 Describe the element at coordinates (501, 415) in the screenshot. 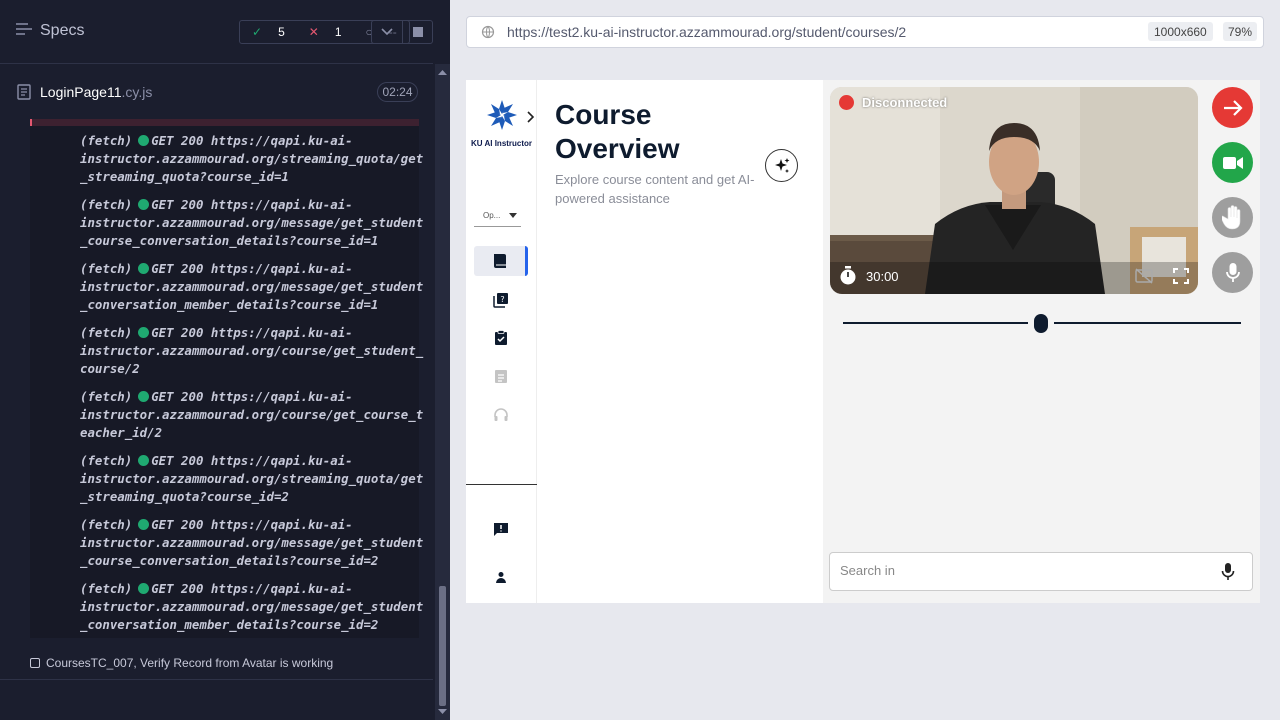

I see `nav-support` at that location.